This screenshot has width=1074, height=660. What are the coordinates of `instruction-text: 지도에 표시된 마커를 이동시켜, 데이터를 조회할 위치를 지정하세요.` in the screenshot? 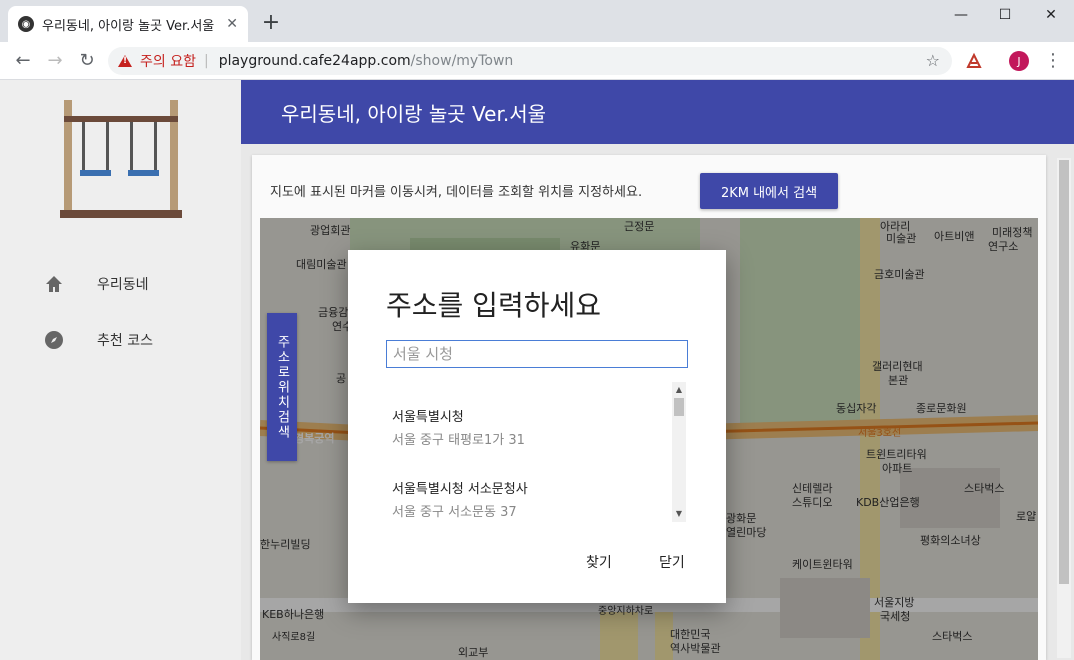 It's located at (456, 192).